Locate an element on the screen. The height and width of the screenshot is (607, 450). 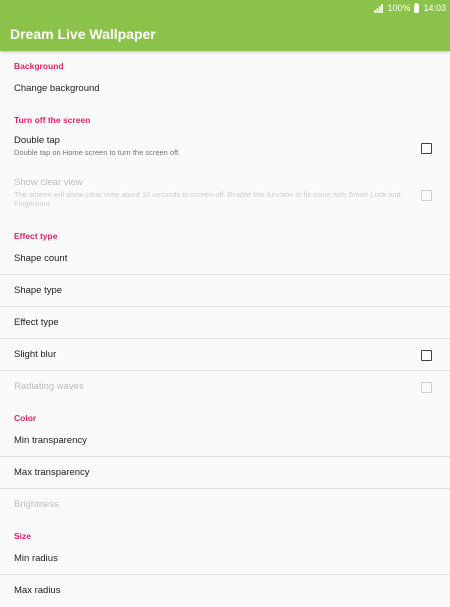
show-clear-view-checkbox is located at coordinates (426, 195).